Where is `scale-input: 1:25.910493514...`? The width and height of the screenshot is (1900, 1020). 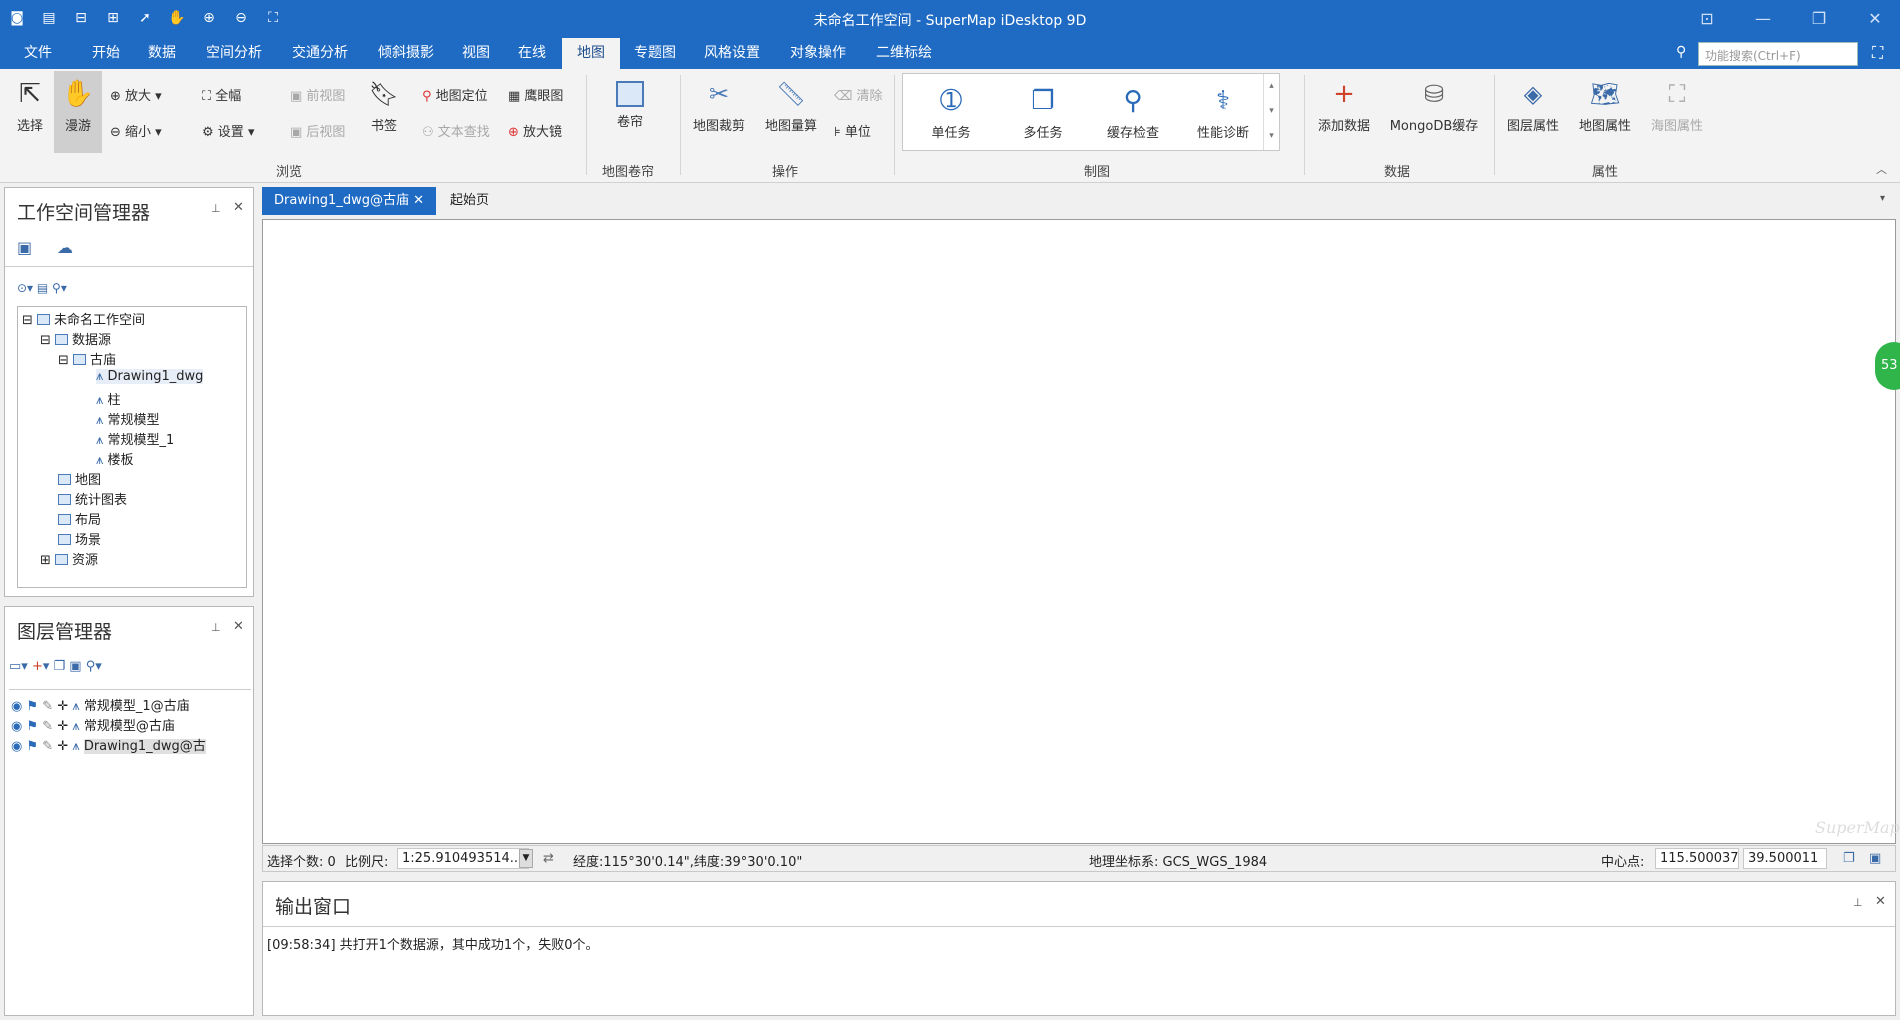
scale-input: 1:25.910493514... is located at coordinates (463, 858).